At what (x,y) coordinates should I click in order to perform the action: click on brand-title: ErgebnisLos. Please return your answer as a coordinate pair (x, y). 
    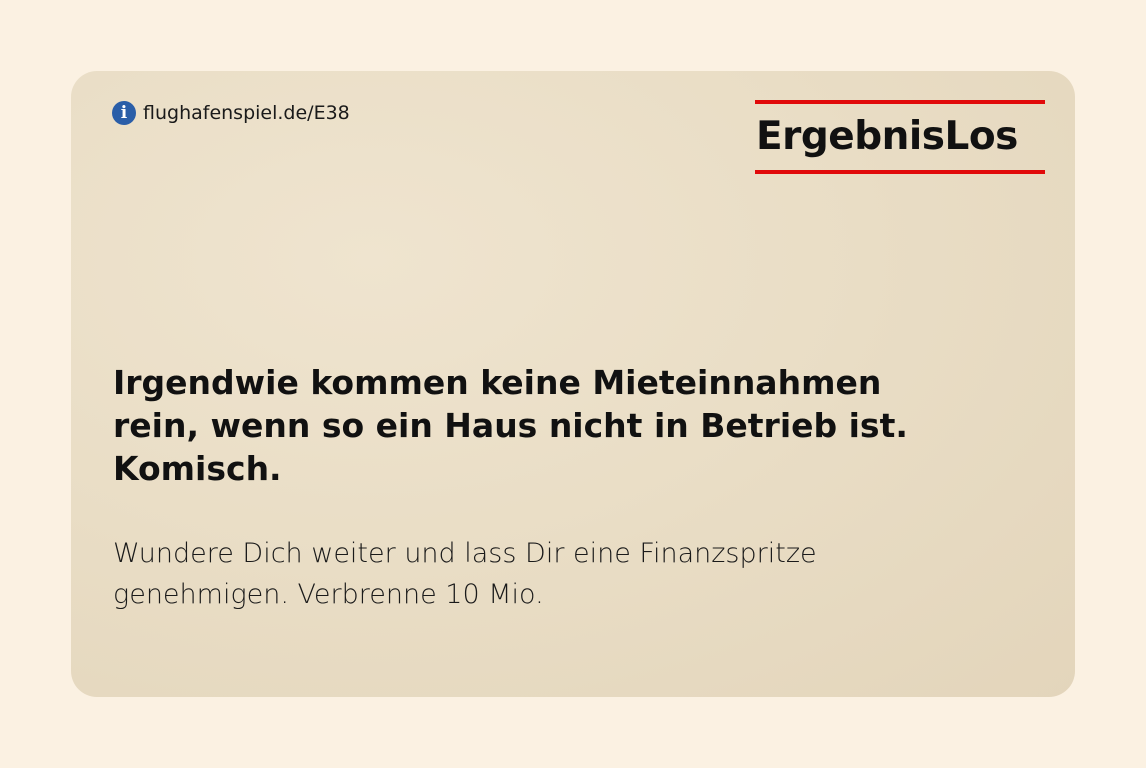
    Looking at the image, I should click on (887, 136).